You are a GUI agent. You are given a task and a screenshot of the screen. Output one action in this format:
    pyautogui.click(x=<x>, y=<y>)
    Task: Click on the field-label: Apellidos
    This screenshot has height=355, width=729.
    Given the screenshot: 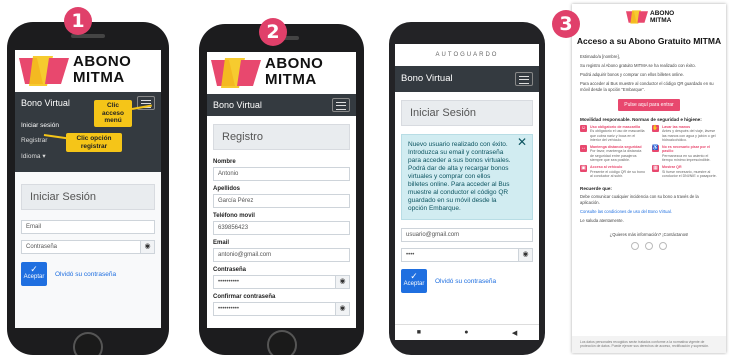 What is the action you would take?
    pyautogui.click(x=227, y=189)
    